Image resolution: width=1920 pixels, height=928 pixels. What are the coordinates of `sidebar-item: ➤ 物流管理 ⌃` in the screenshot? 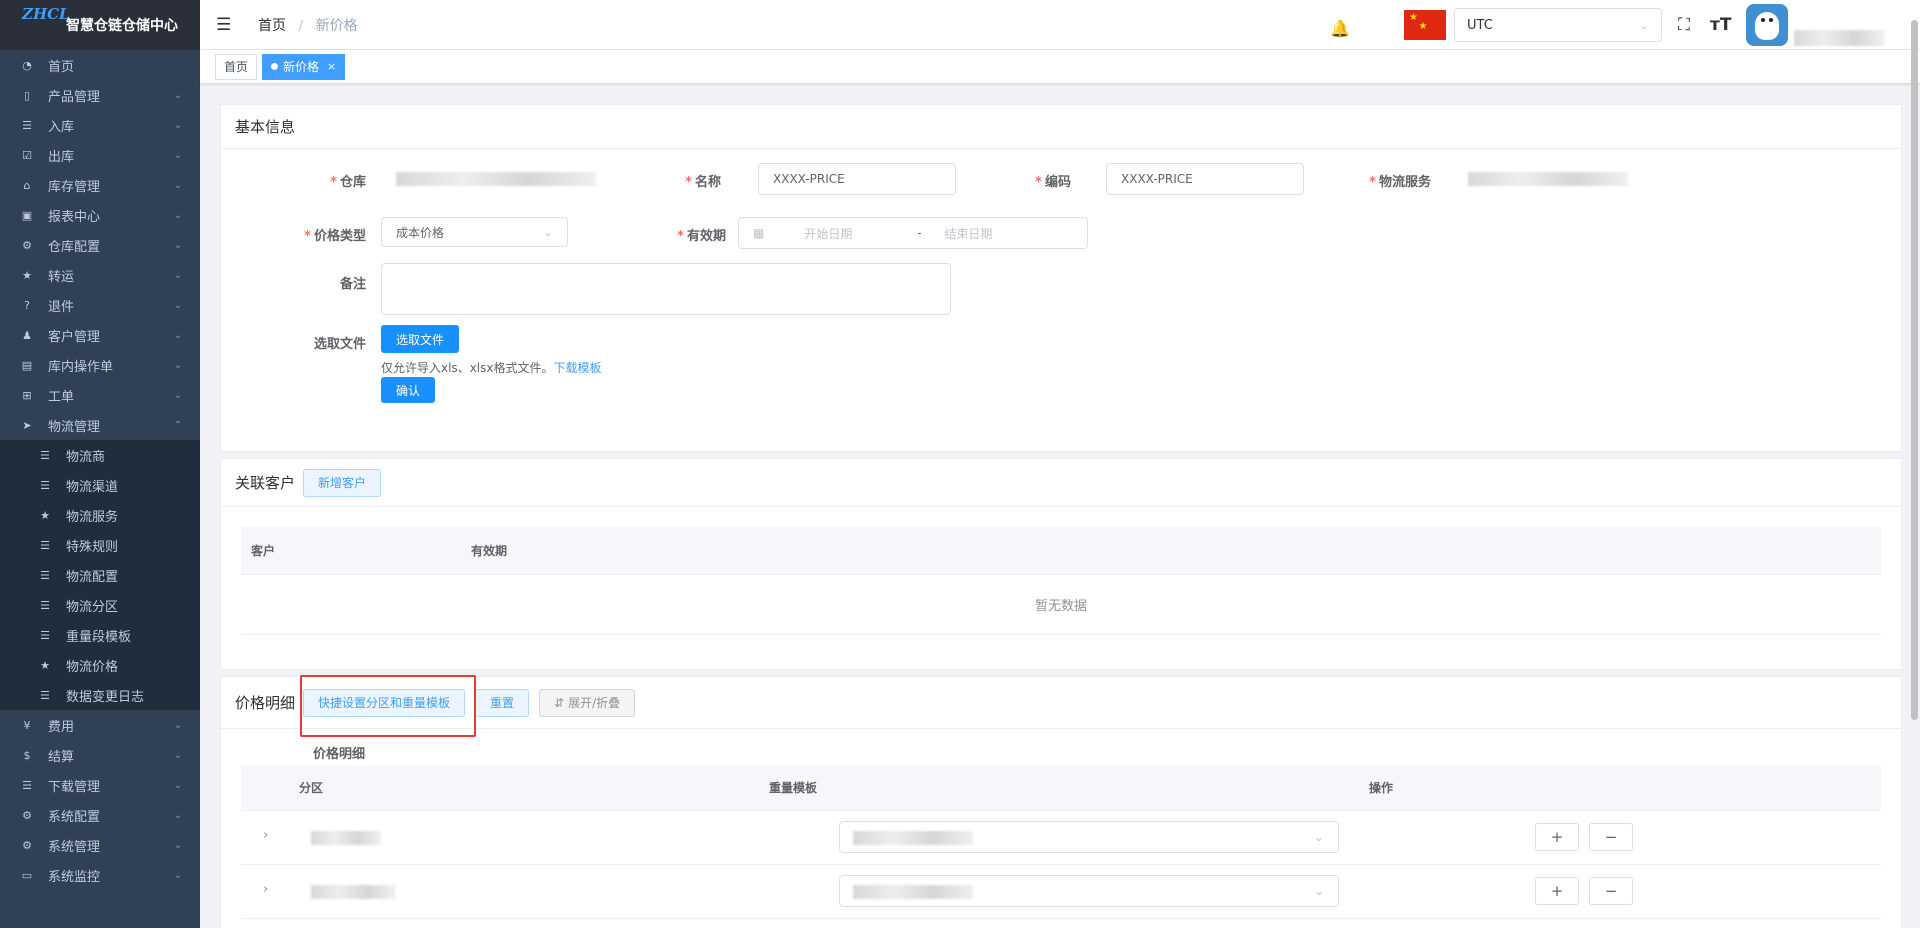 It's located at (100, 425).